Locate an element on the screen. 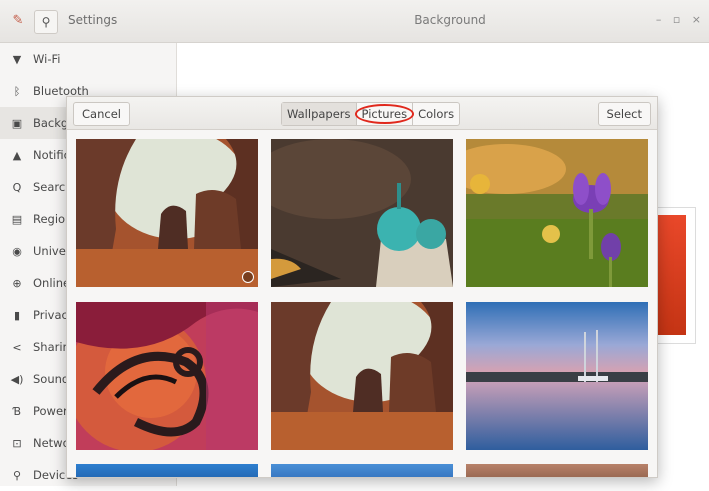 The image size is (709, 491). power-icon: Ɓ is located at coordinates (17, 411).